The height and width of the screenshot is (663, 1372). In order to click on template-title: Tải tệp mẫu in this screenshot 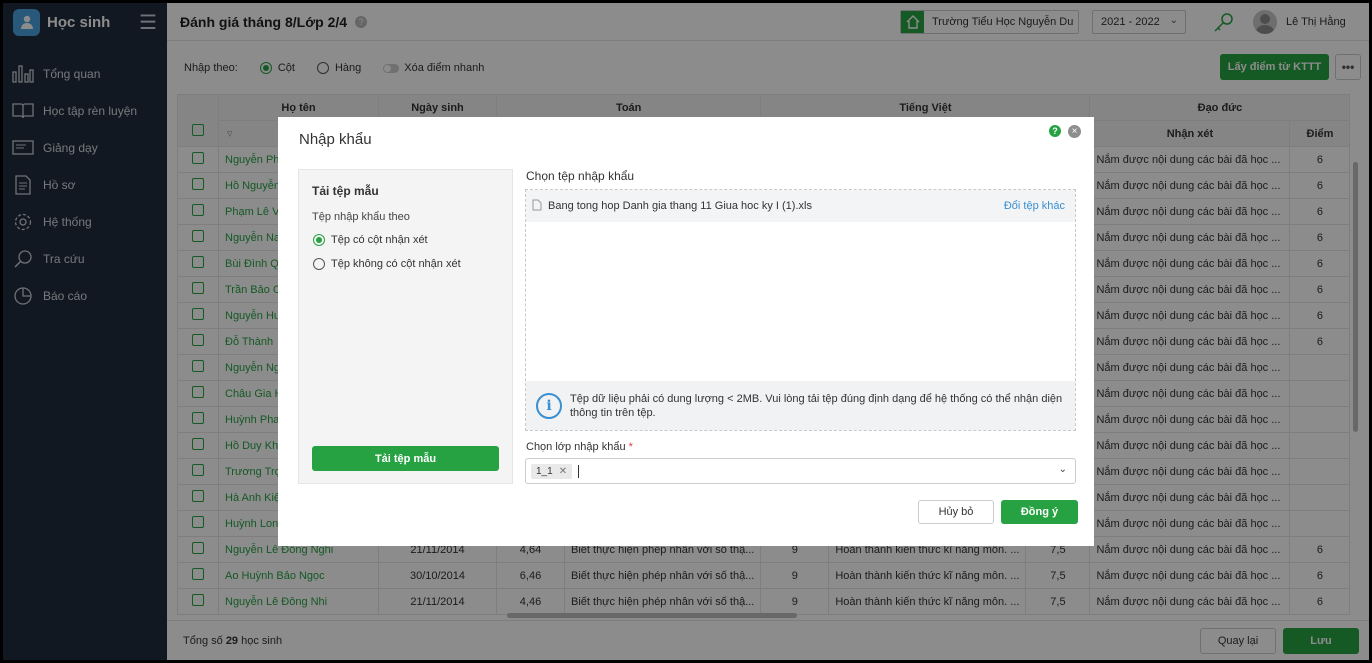, I will do `click(345, 191)`.